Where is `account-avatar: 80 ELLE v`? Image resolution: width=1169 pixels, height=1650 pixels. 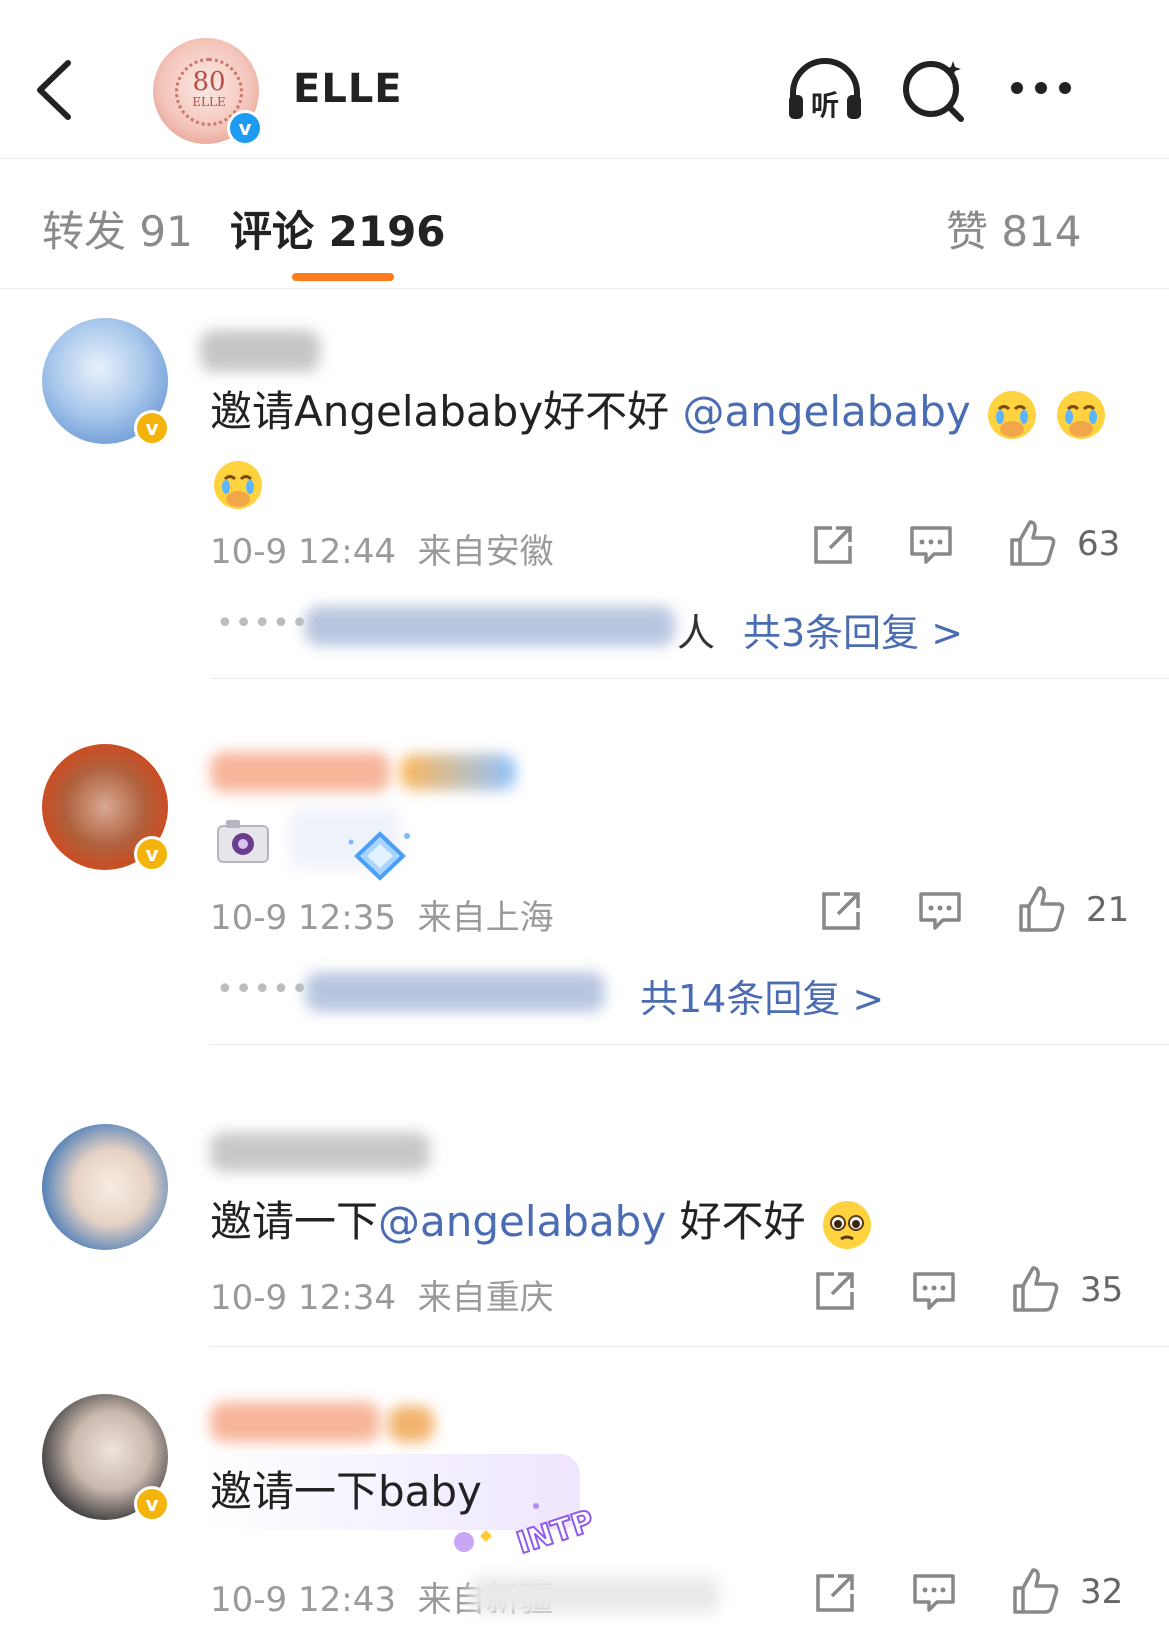
account-avatar: 80 ELLE v is located at coordinates (208, 92).